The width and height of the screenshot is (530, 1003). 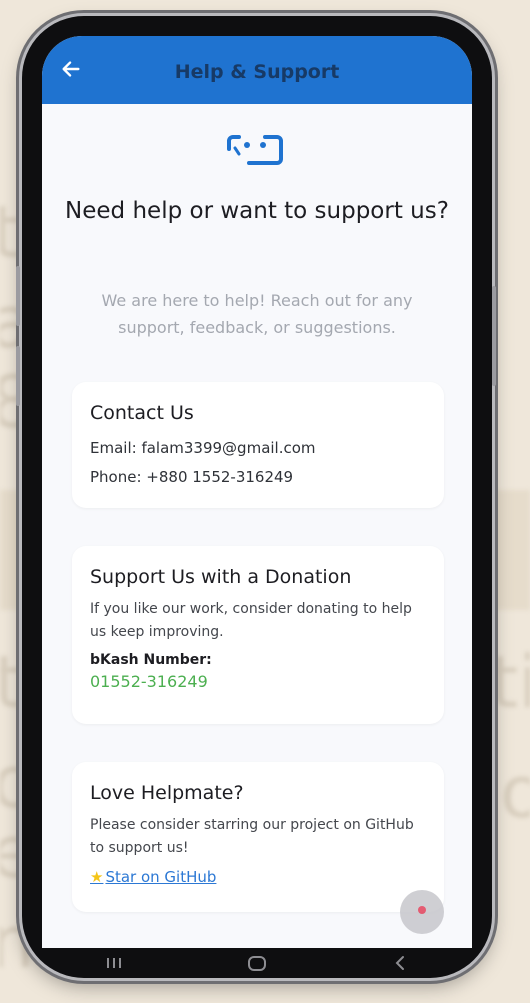 I want to click on back-nav-icon, so click(x=400, y=963).